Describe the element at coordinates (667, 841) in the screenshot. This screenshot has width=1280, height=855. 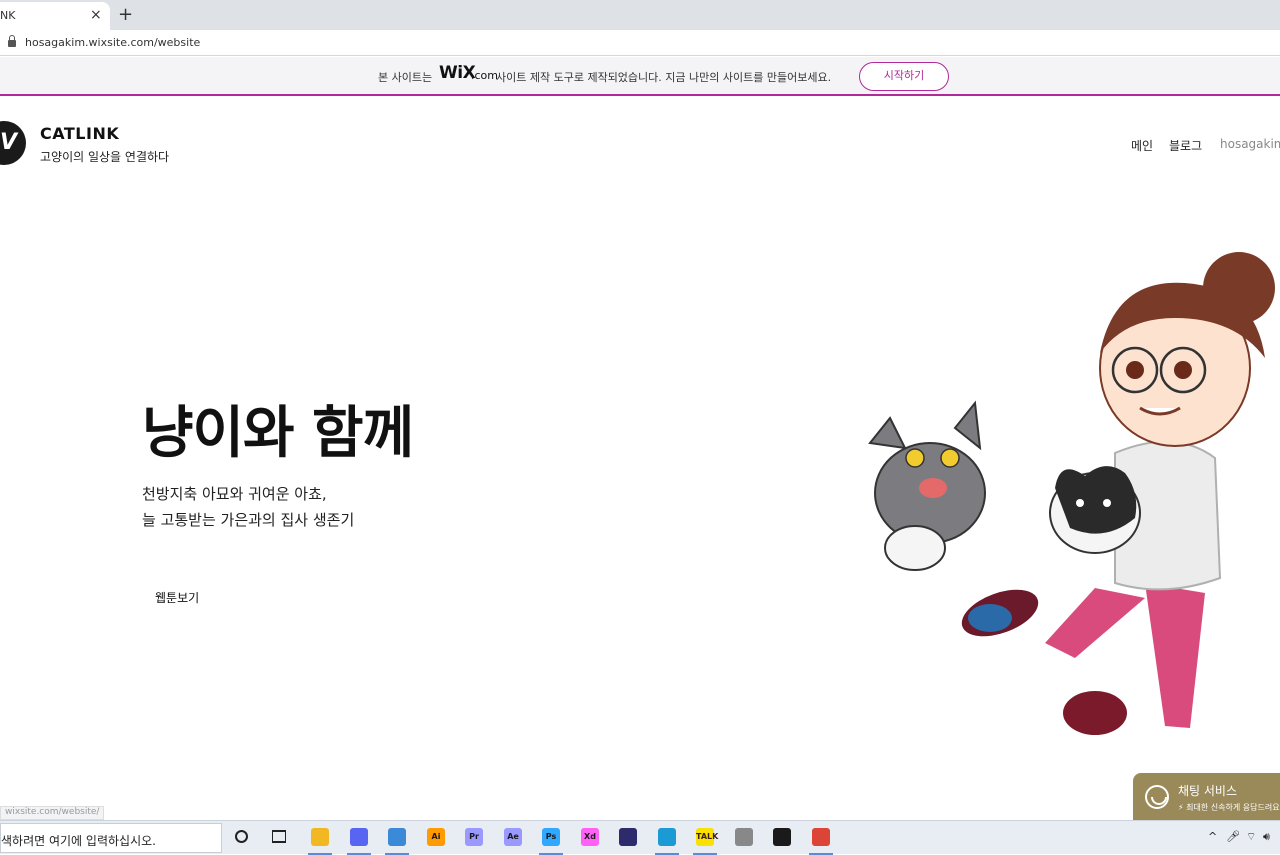
I see `edge-icon` at that location.